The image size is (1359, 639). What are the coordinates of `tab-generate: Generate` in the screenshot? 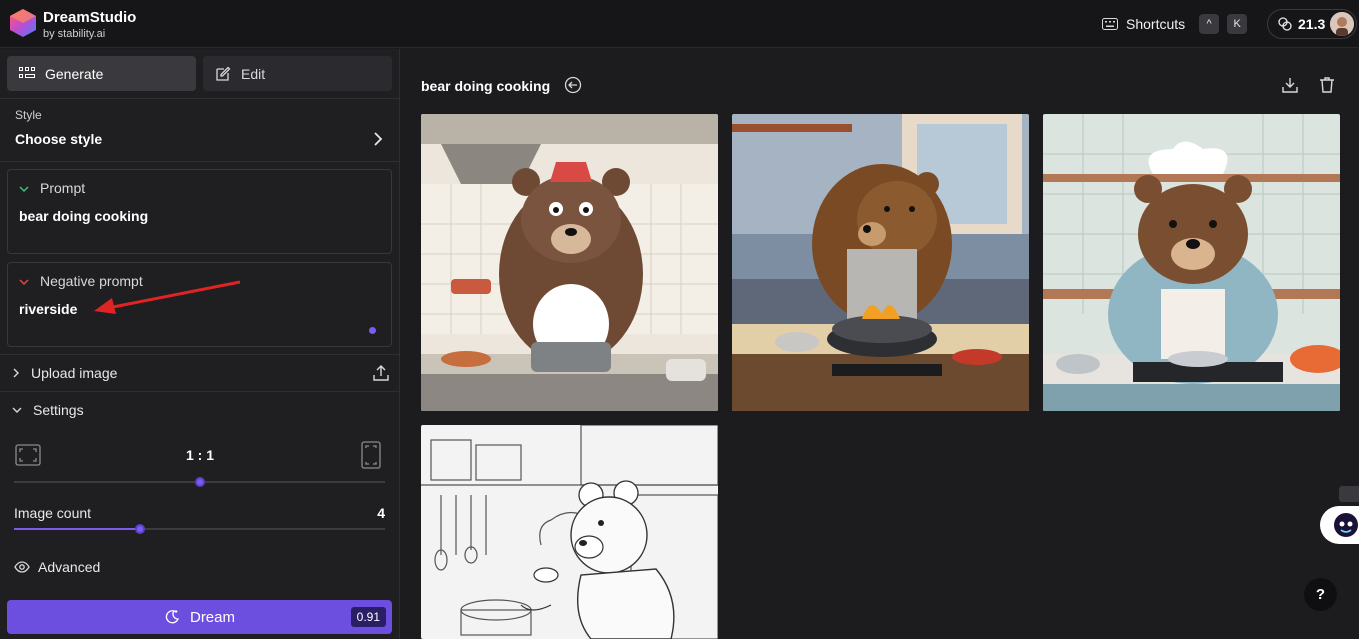 It's located at (101, 73).